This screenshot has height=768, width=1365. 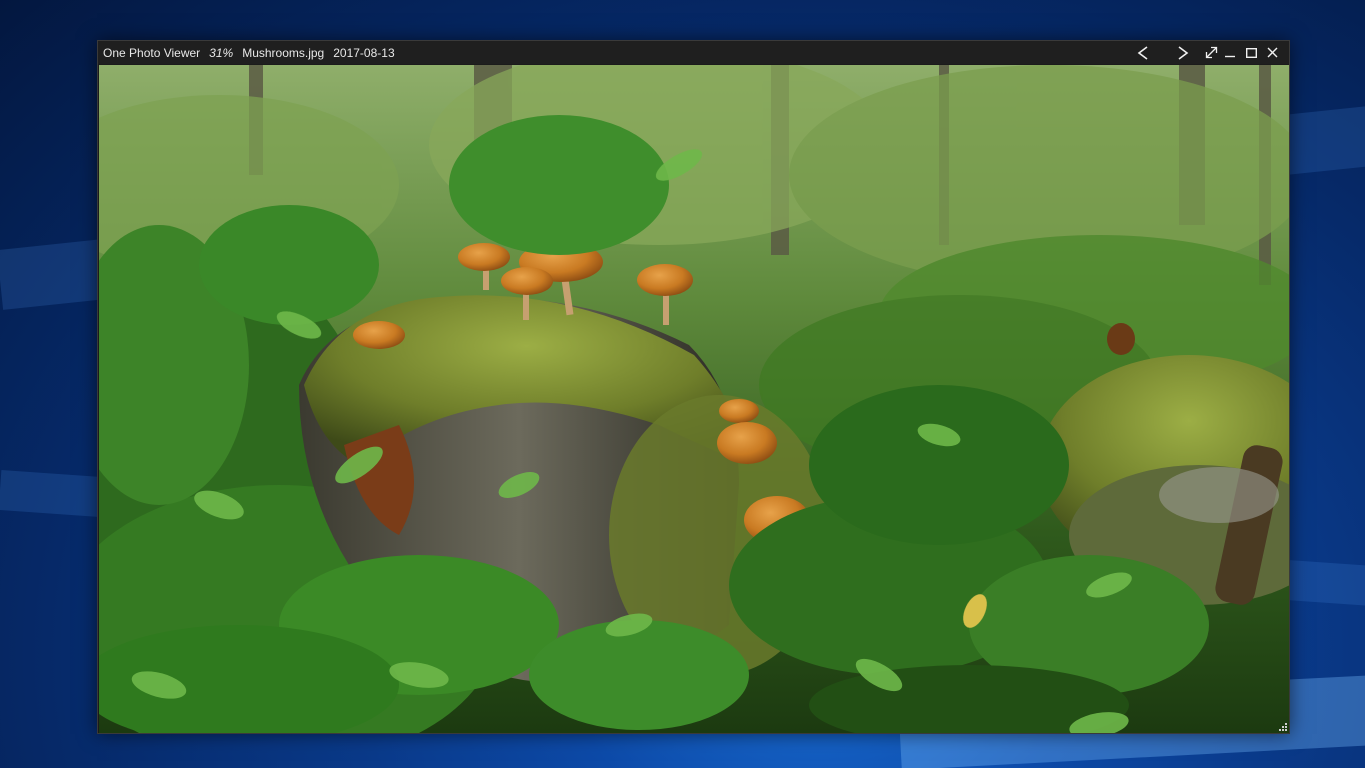 What do you see at coordinates (152, 52) in the screenshot?
I see `app-name: One Photo Viewer` at bounding box center [152, 52].